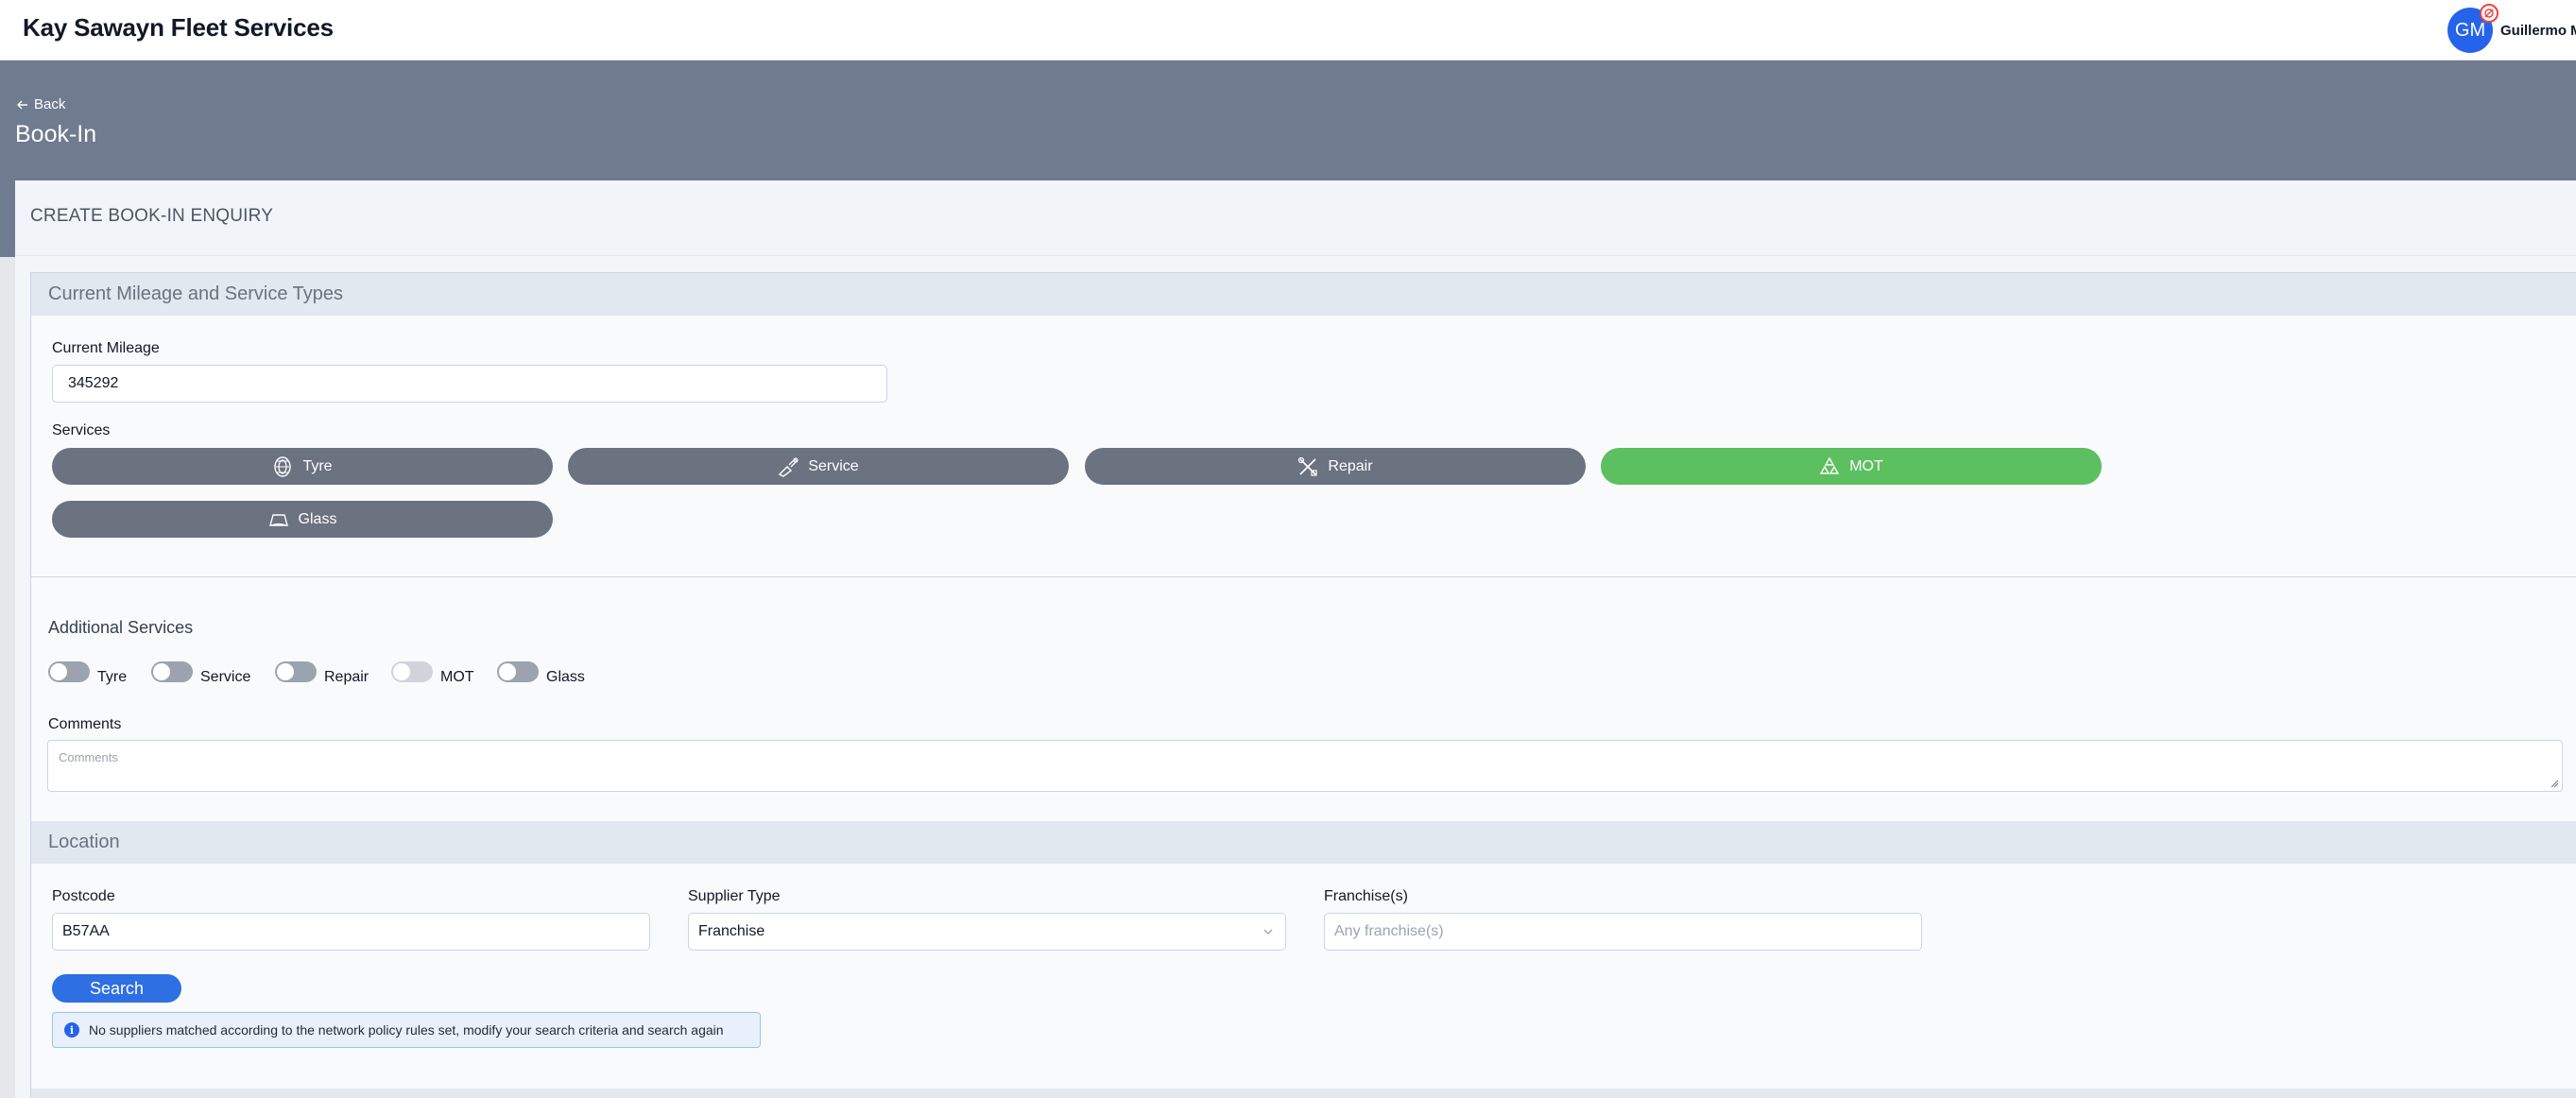 This screenshot has width=2576, height=1098. What do you see at coordinates (1305, 766) in the screenshot?
I see `comments-textarea: Comments` at bounding box center [1305, 766].